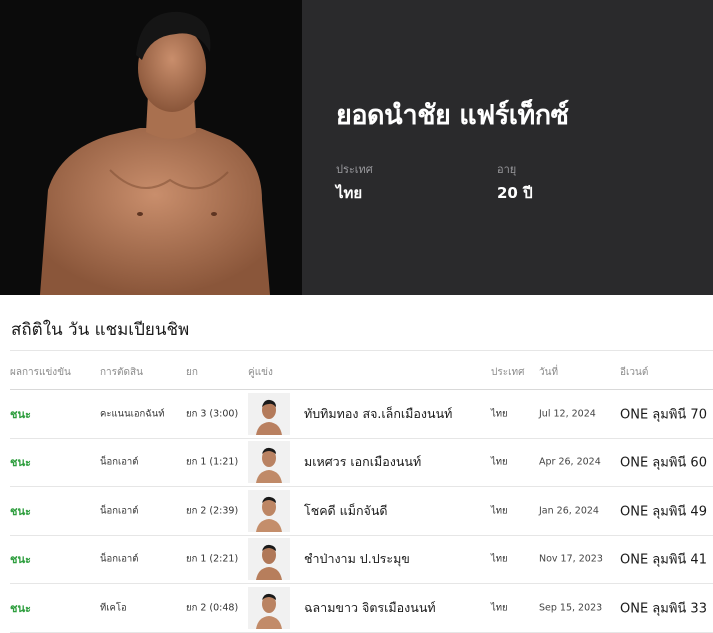  Describe the element at coordinates (549, 372) in the screenshot. I see `header-date: วันที่` at that location.